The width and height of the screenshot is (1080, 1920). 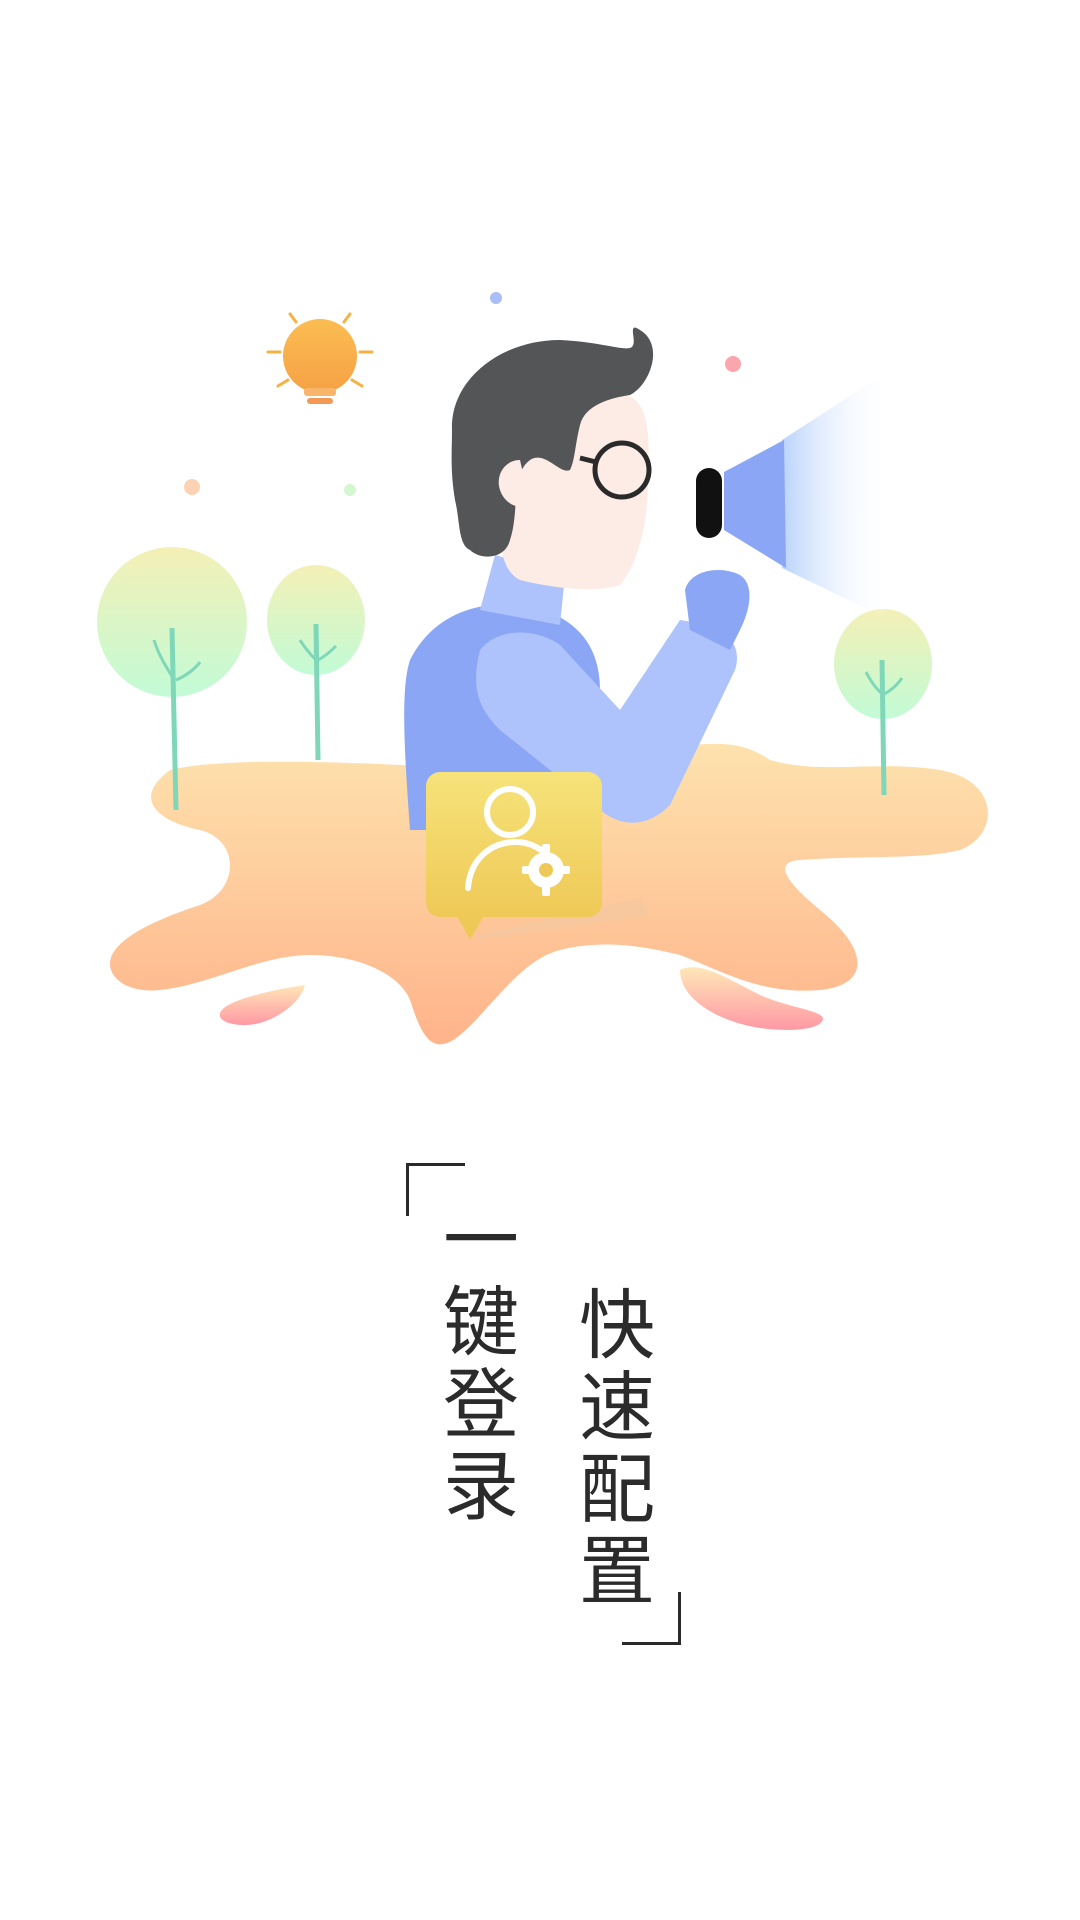 I want to click on decor-dot-green, so click(x=350, y=490).